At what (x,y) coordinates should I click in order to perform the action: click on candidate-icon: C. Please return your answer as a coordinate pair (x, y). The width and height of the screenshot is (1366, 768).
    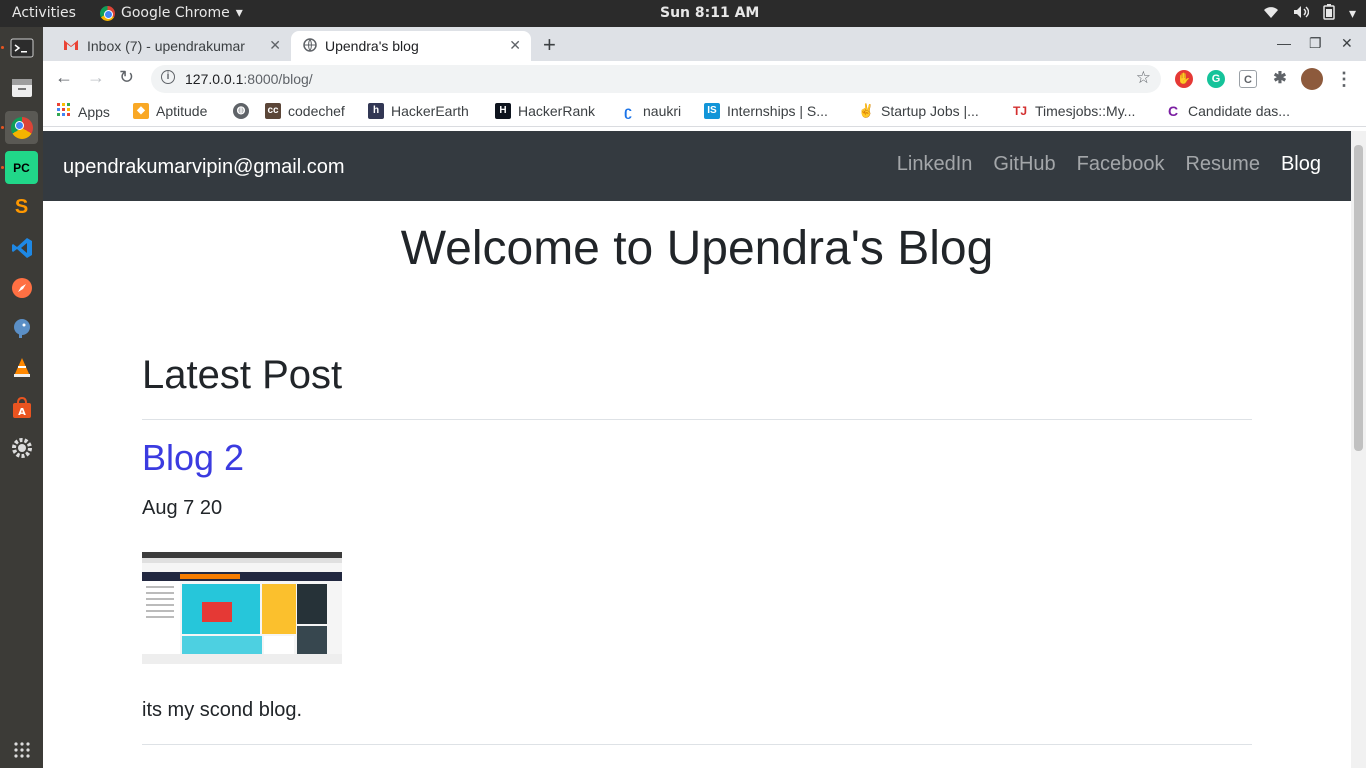
    Looking at the image, I should click on (1173, 111).